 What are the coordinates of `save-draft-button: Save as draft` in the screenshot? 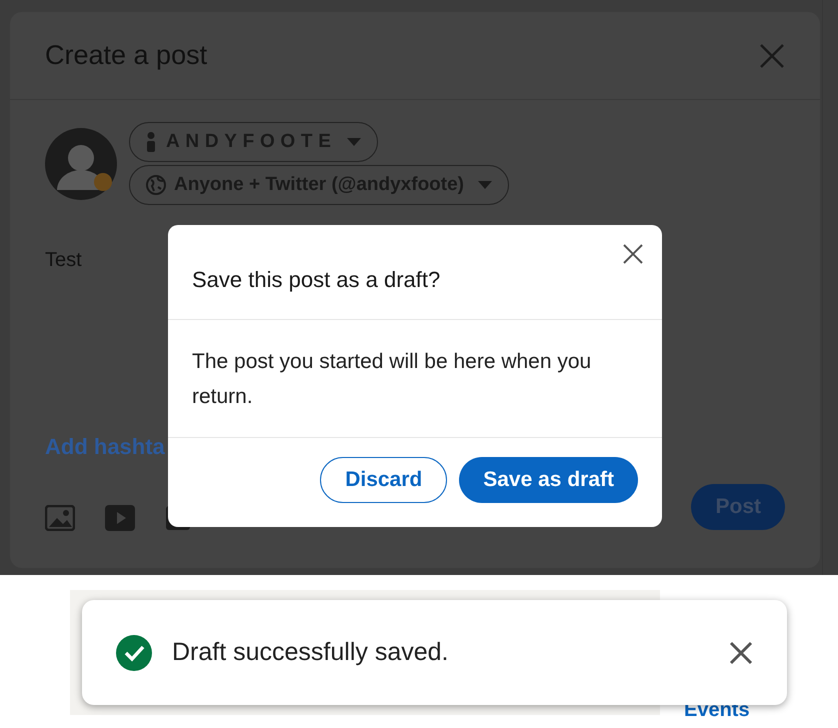 It's located at (548, 479).